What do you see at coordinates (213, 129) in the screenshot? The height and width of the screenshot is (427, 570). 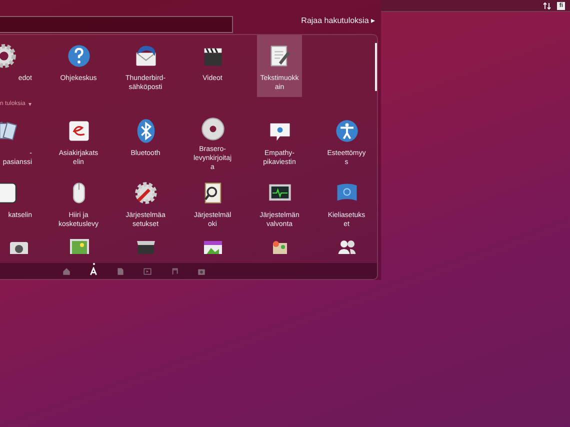 I see `disc-icon` at bounding box center [213, 129].